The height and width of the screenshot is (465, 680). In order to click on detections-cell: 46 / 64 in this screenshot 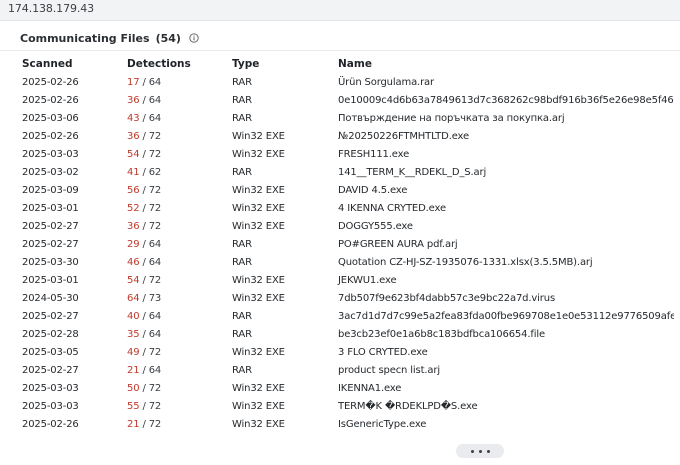, I will do `click(171, 262)`.